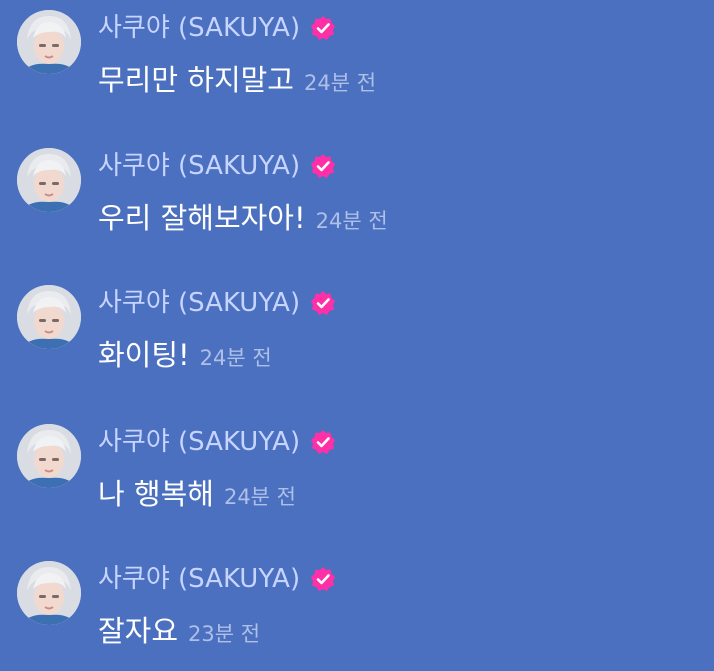  I want to click on message-body: 나 행복해 24분 전, so click(197, 494).